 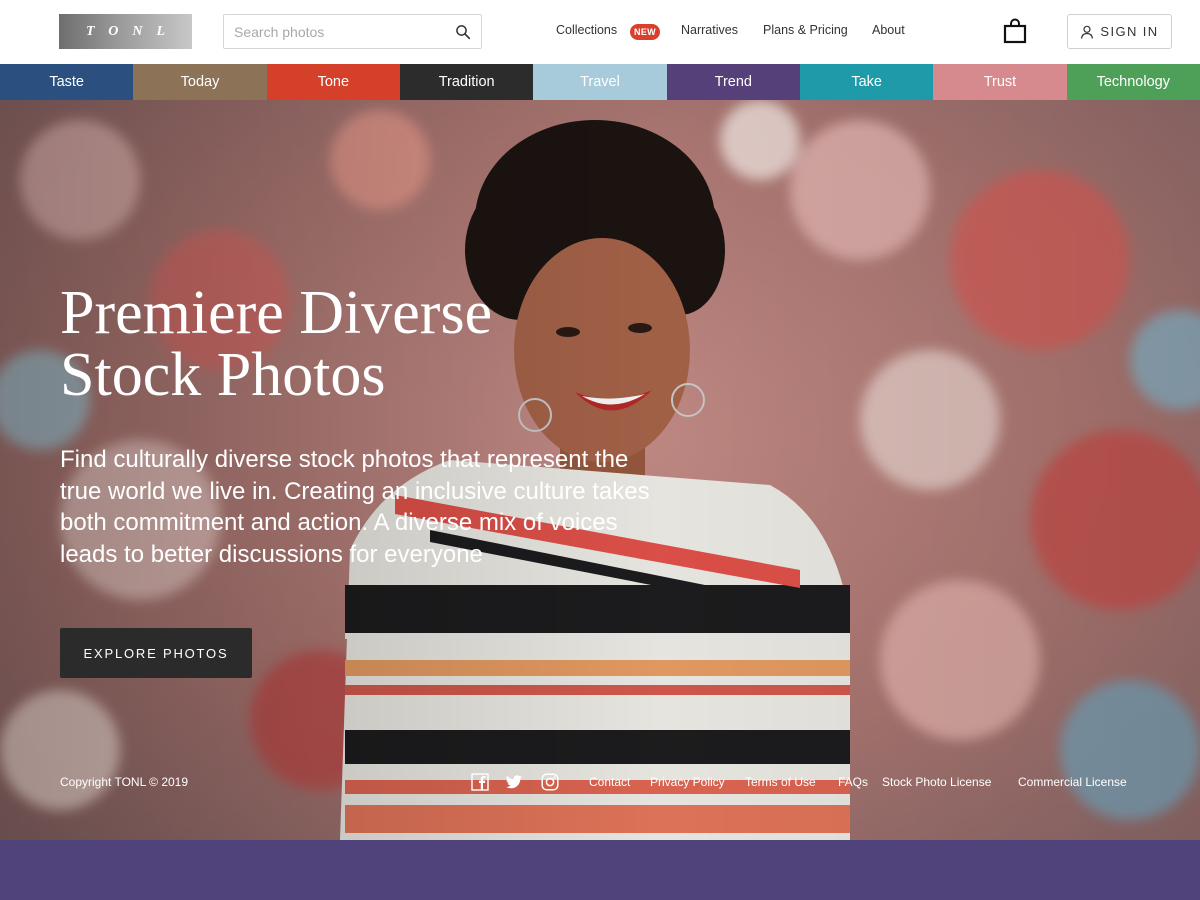 What do you see at coordinates (200, 82) in the screenshot?
I see `category-today: Today` at bounding box center [200, 82].